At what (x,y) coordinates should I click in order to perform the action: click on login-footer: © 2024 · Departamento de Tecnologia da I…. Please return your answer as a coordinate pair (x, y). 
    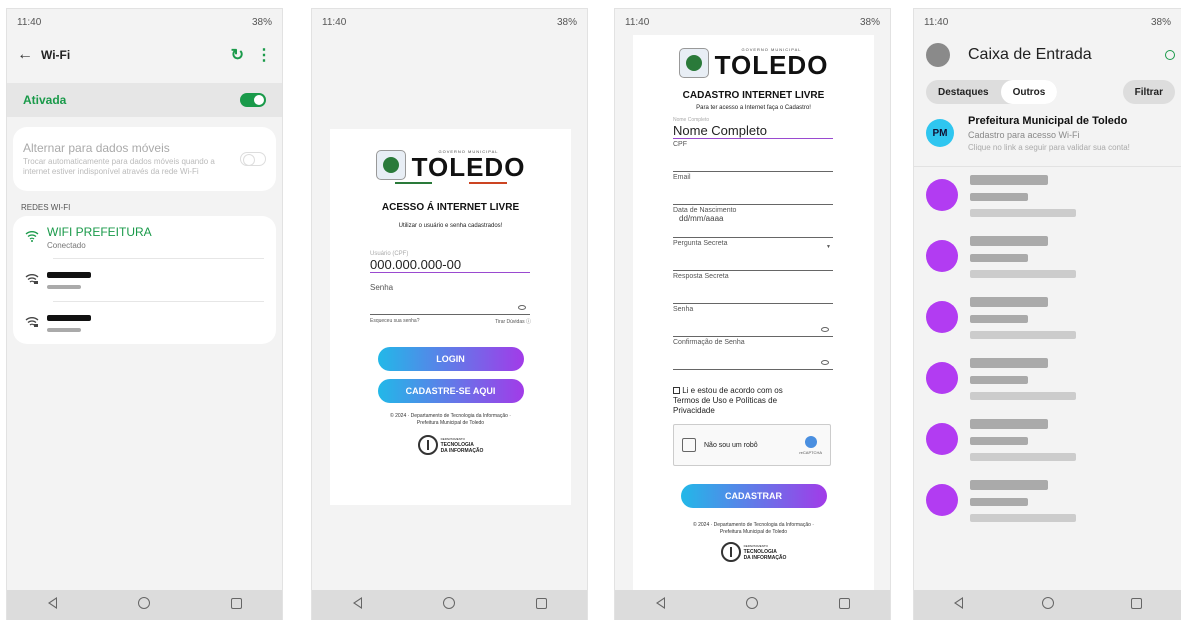
    Looking at the image, I should click on (450, 419).